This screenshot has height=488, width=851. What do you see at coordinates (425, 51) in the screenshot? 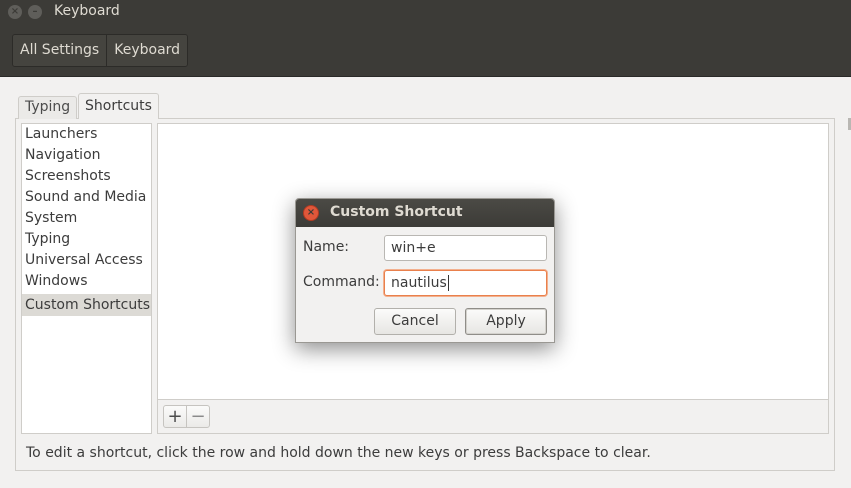
I see `header-toolbar: All Settings Keyboard` at bounding box center [425, 51].